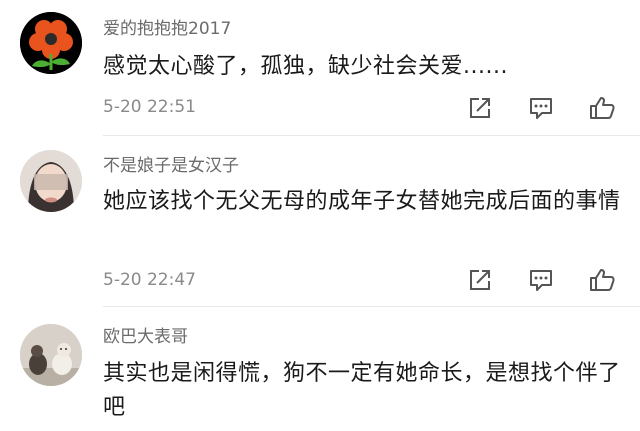 Image resolution: width=640 pixels, height=431 pixels. I want to click on dogs-photo-avatar, so click(51, 355).